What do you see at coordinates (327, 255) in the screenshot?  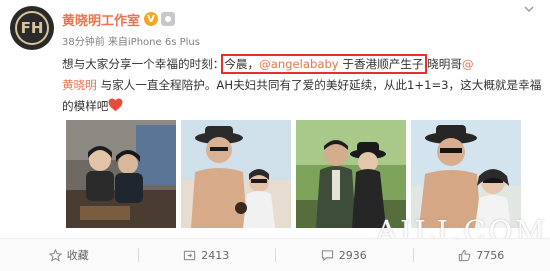 I see `comment-icon` at bounding box center [327, 255].